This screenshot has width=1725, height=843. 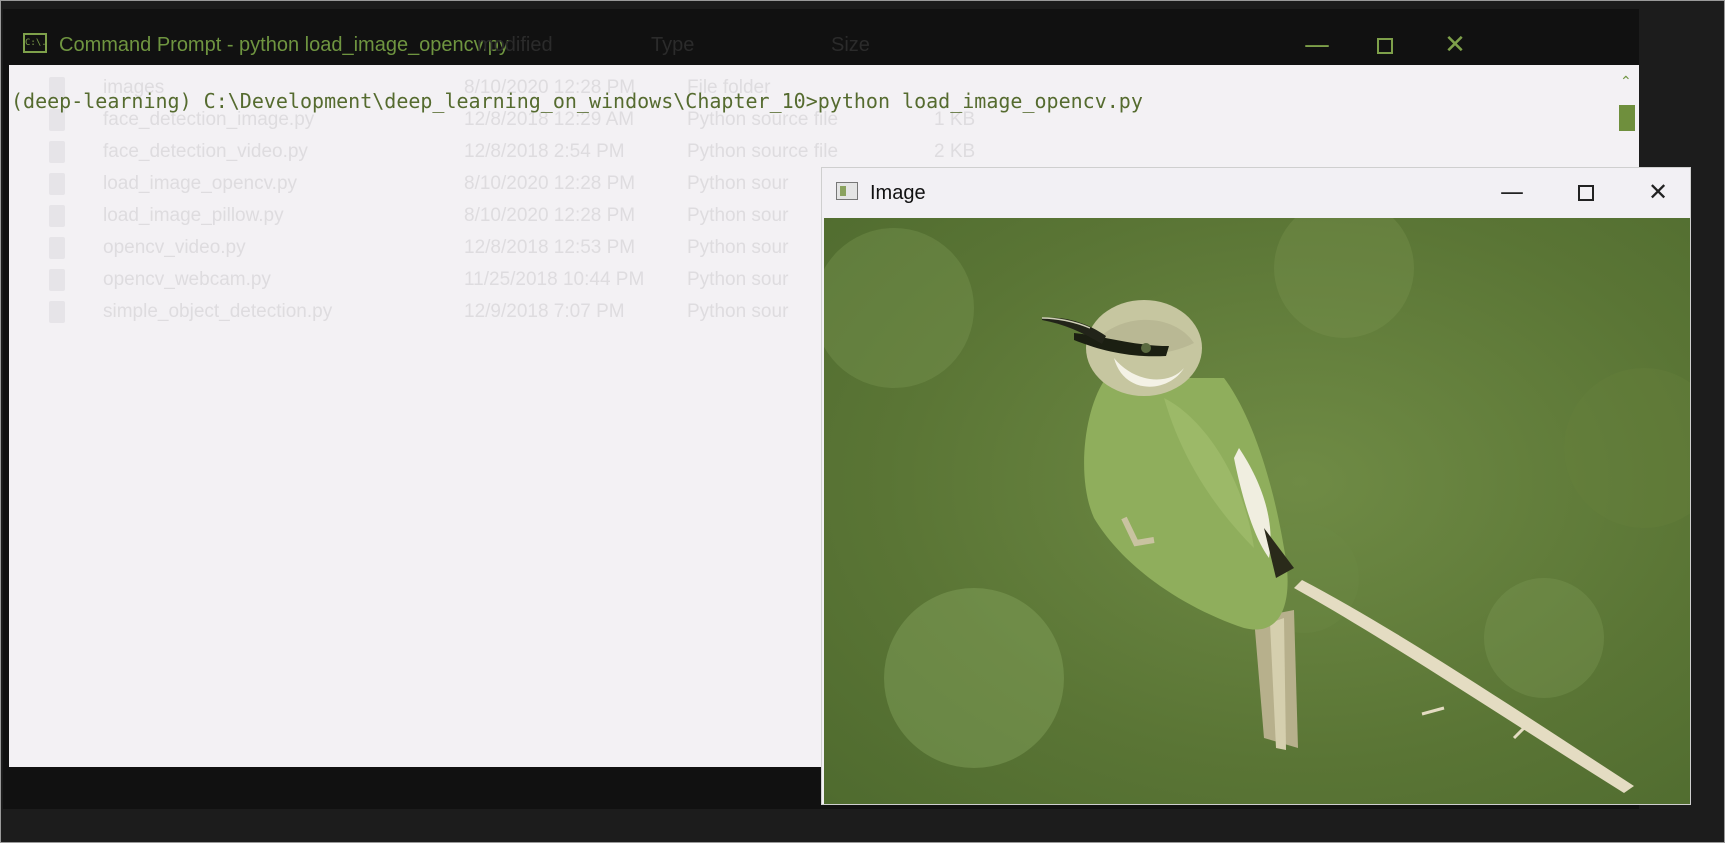 What do you see at coordinates (554, 279) in the screenshot?
I see `ghost-file-date: 11/25/2018 10:44 PM` at bounding box center [554, 279].